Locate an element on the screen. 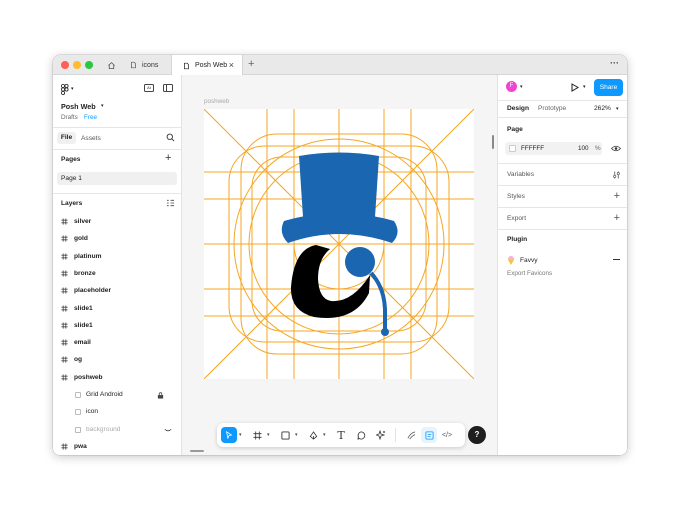 The height and width of the screenshot is (510, 680). styles-label: Styles is located at coordinates (516, 196).